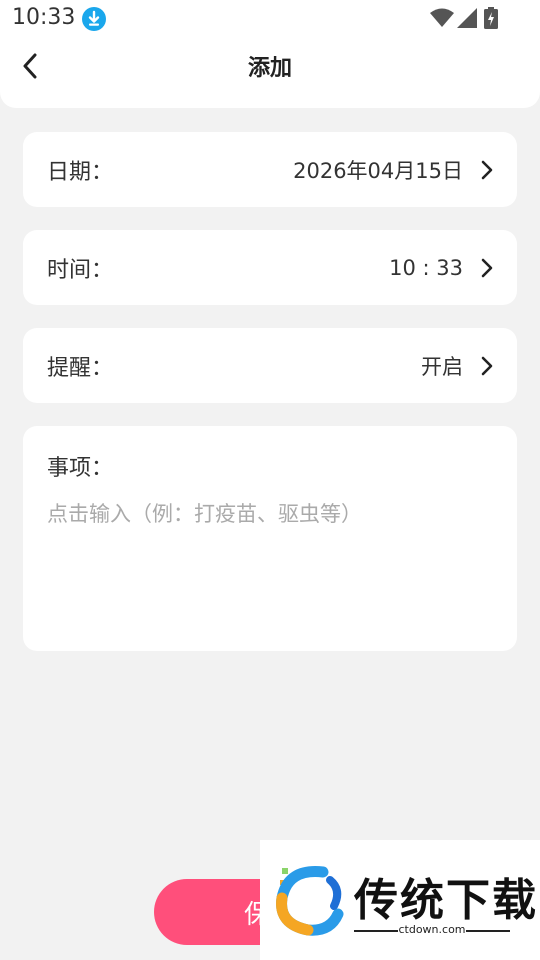 The height and width of the screenshot is (960, 540). I want to click on top-panel: 10:33 添加, so click(270, 54).